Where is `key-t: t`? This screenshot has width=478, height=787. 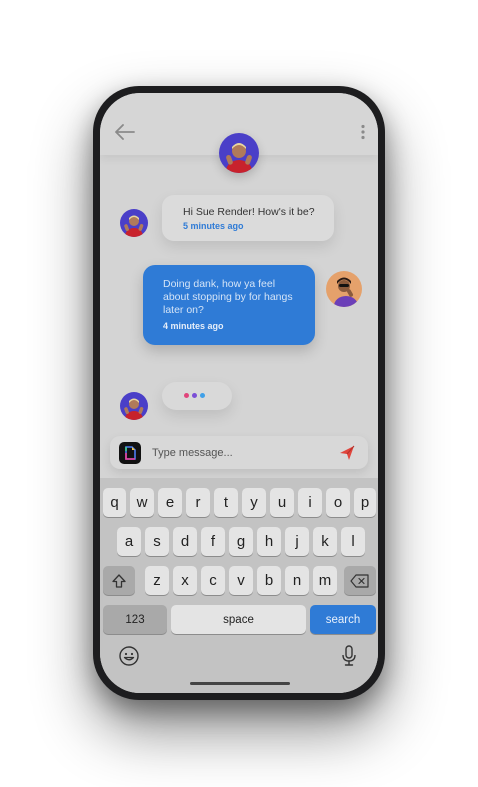 key-t: t is located at coordinates (226, 502).